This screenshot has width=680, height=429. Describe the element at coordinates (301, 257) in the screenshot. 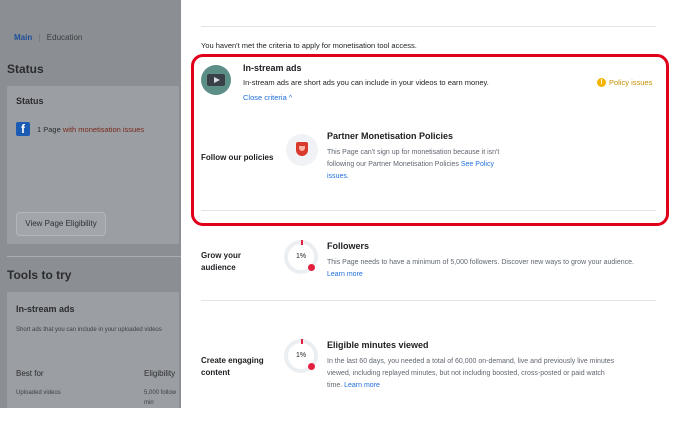

I see `followers-progress-ring: 1%` at that location.